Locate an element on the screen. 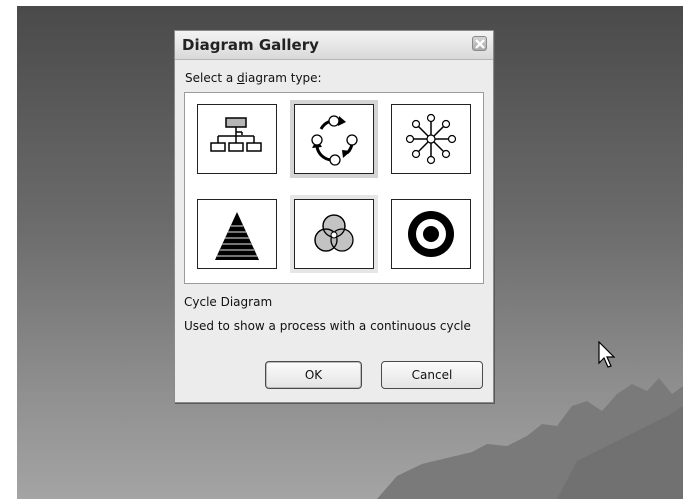 The height and width of the screenshot is (499, 683). close-icon is located at coordinates (480, 44).